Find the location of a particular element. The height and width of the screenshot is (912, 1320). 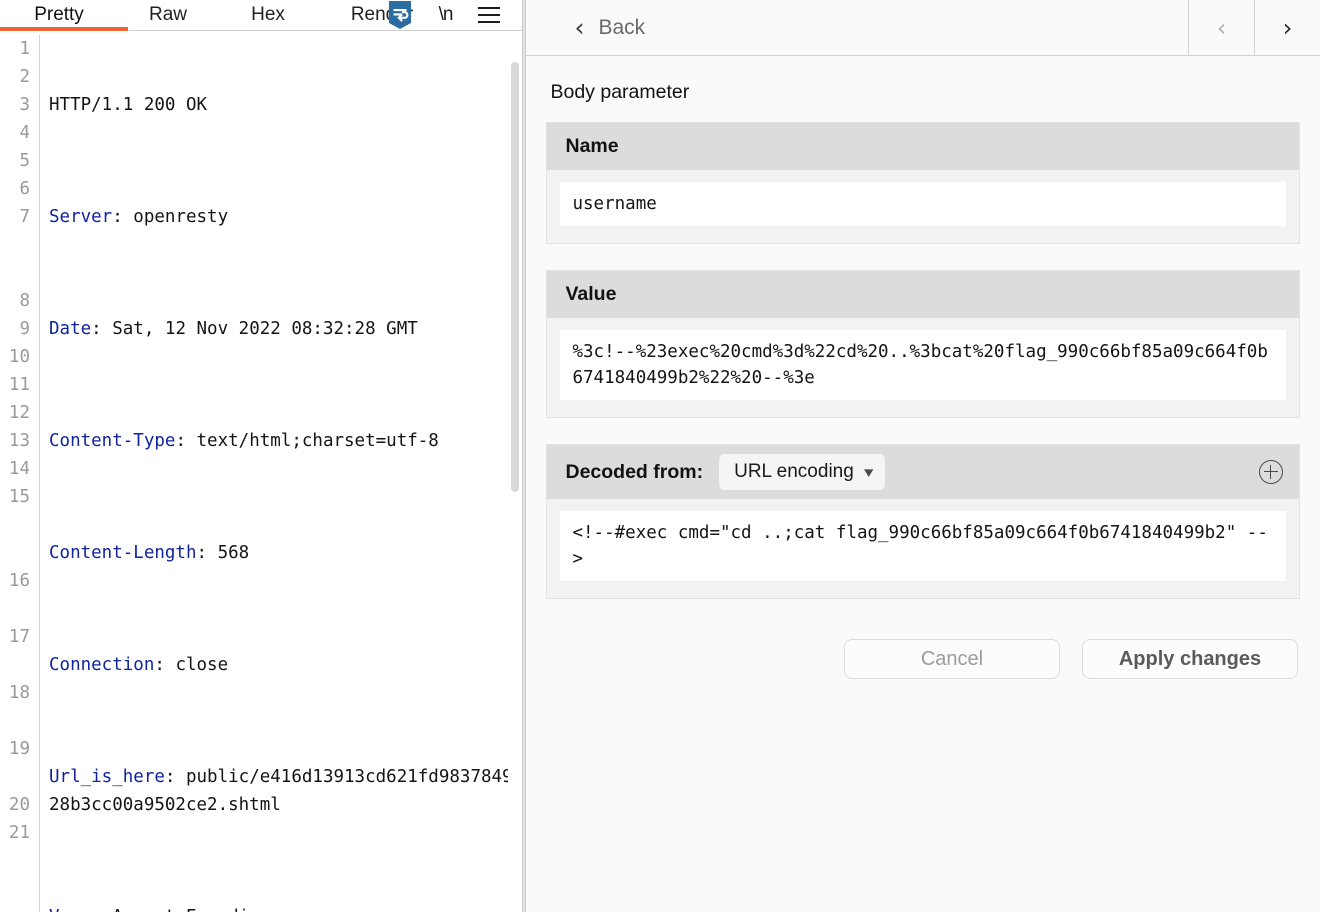

line-number: 1 is located at coordinates (24, 49).